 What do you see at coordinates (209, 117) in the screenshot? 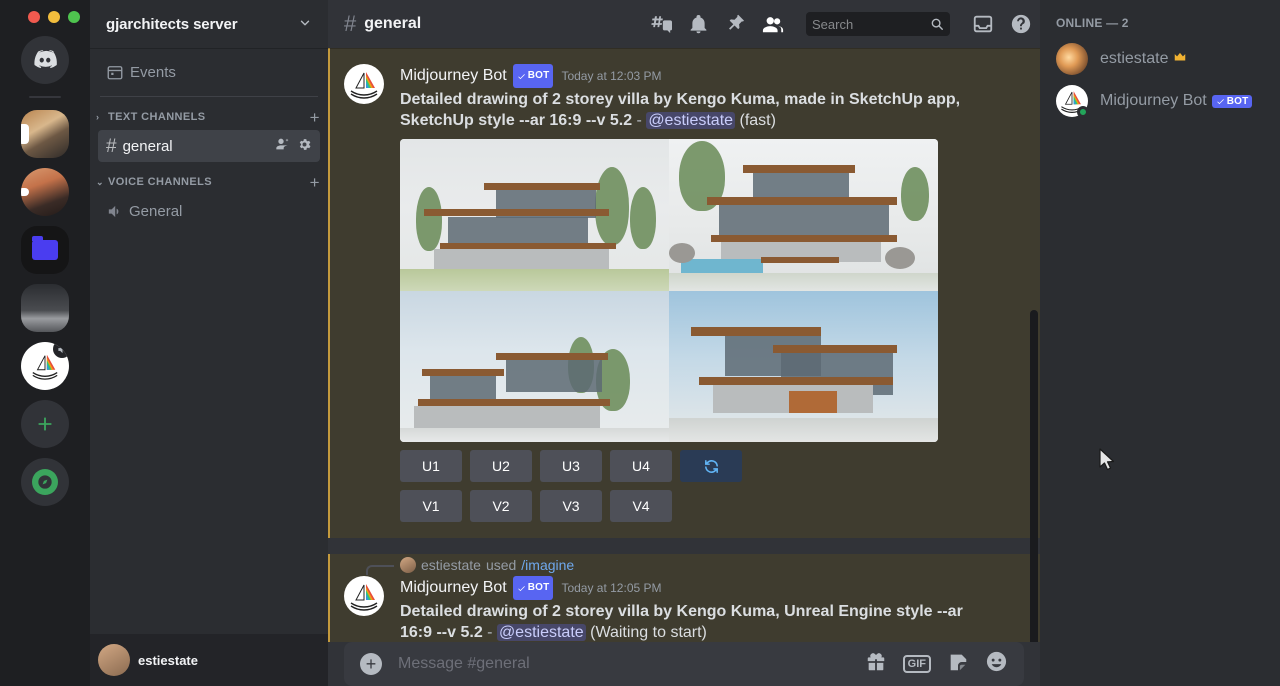
I see `category-text-channels: › TEXT CHANNELS +` at bounding box center [209, 117].